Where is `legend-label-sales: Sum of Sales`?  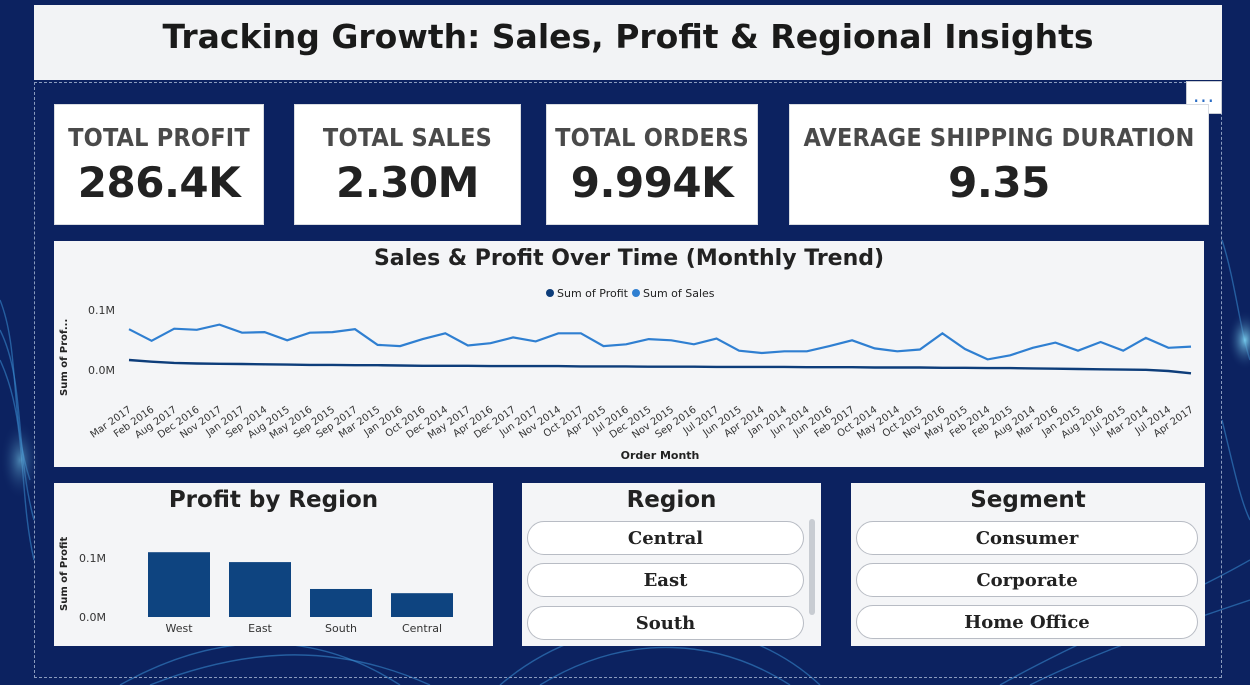 legend-label-sales: Sum of Sales is located at coordinates (679, 293).